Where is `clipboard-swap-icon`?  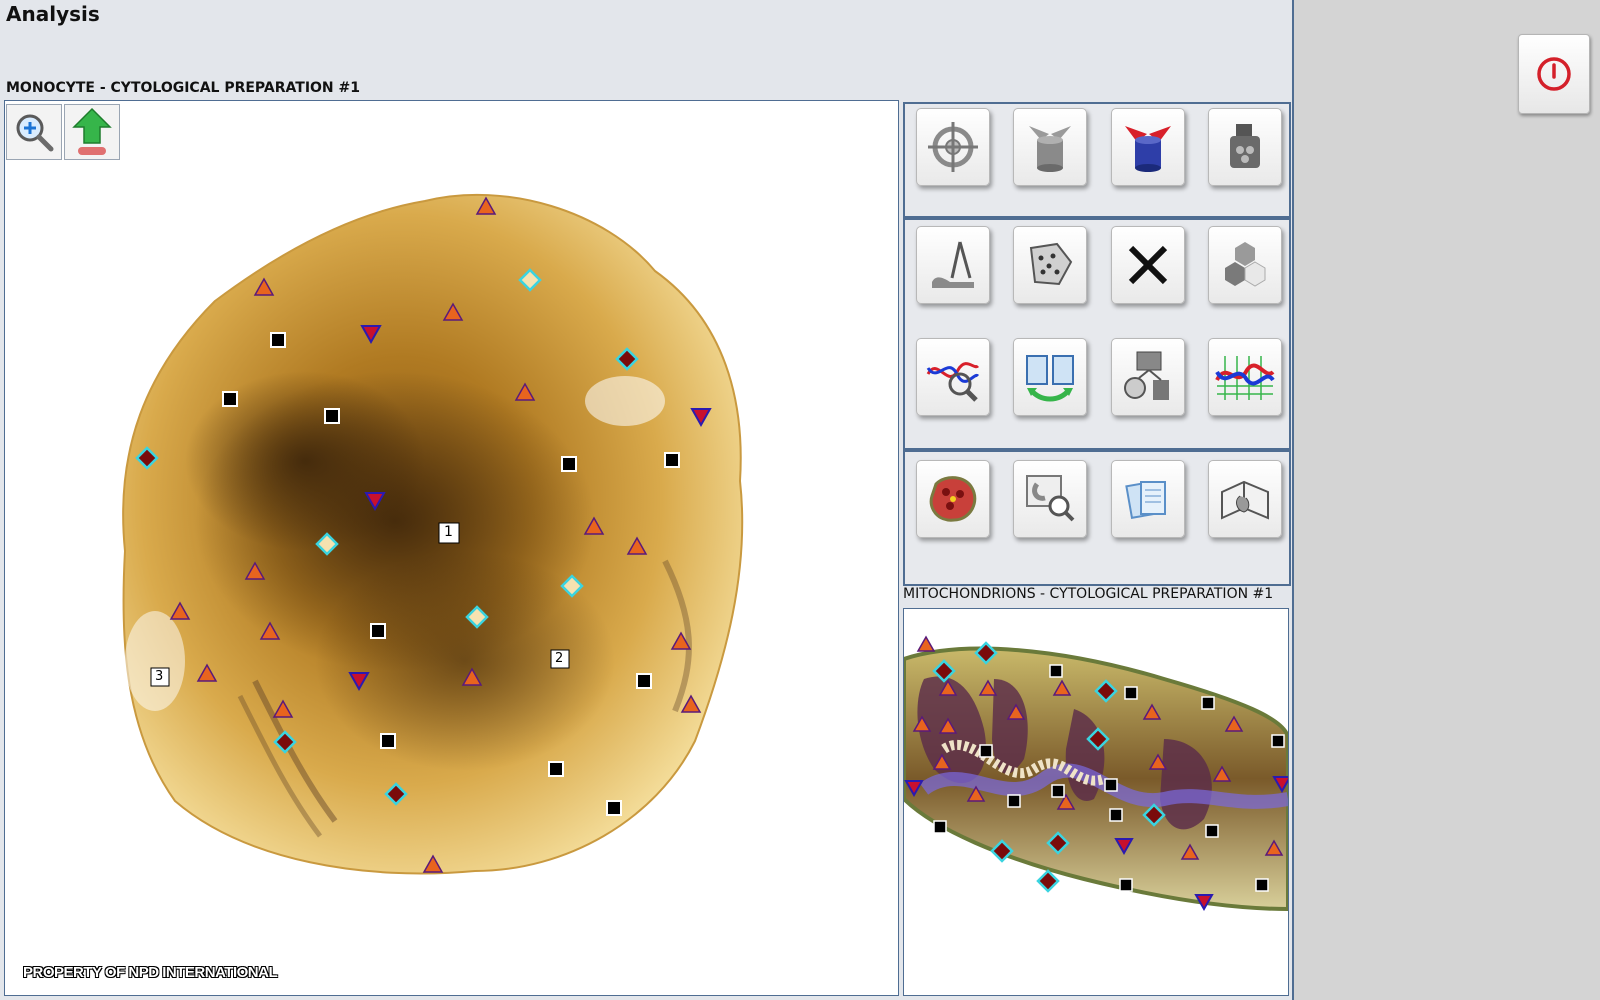 clipboard-swap-icon is located at coordinates (1050, 378).